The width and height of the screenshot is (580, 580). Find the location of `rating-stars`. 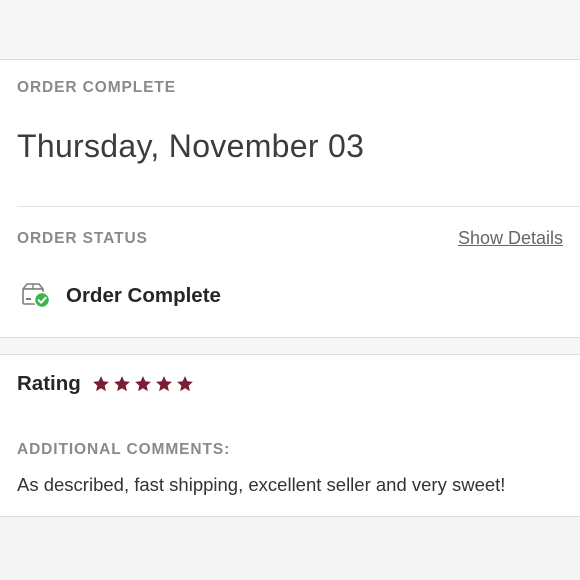

rating-stars is located at coordinates (143, 384).